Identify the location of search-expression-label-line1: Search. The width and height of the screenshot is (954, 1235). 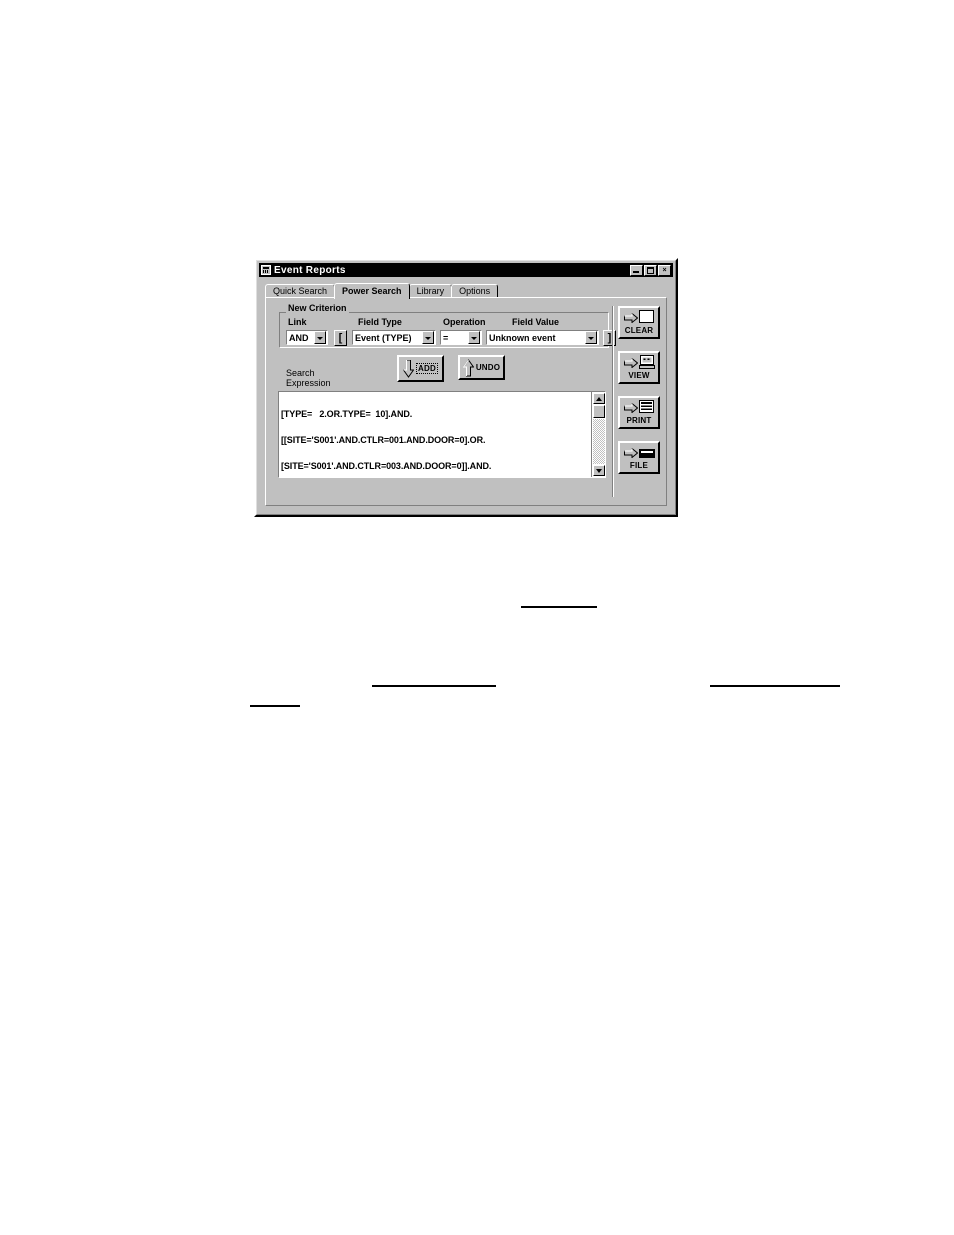
(300, 373).